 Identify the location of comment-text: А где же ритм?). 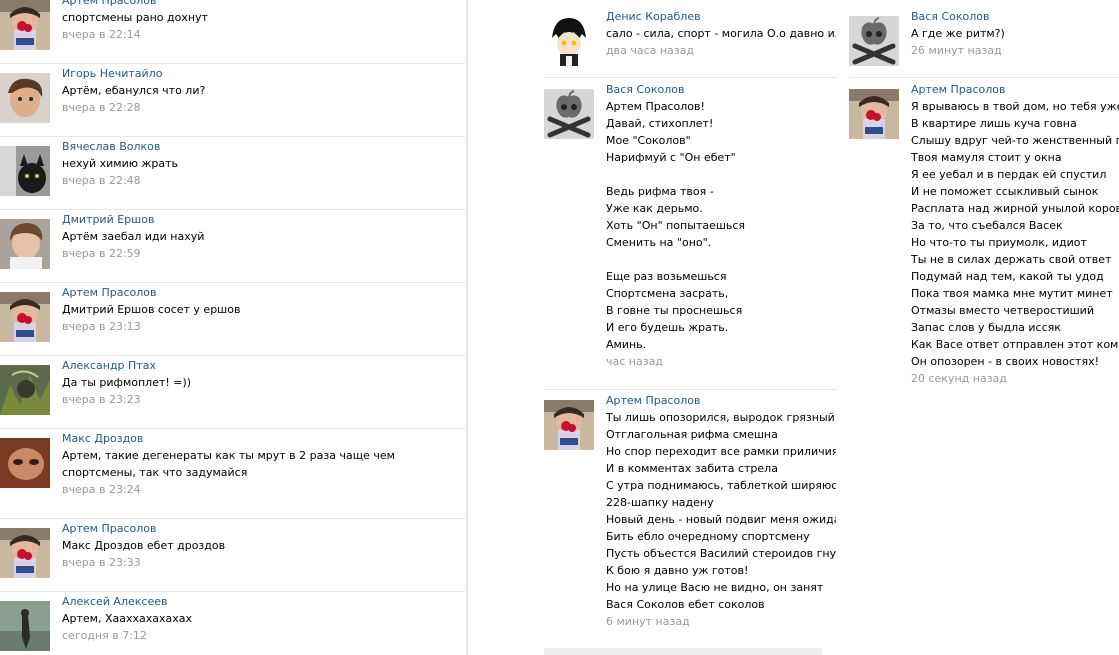
(958, 33).